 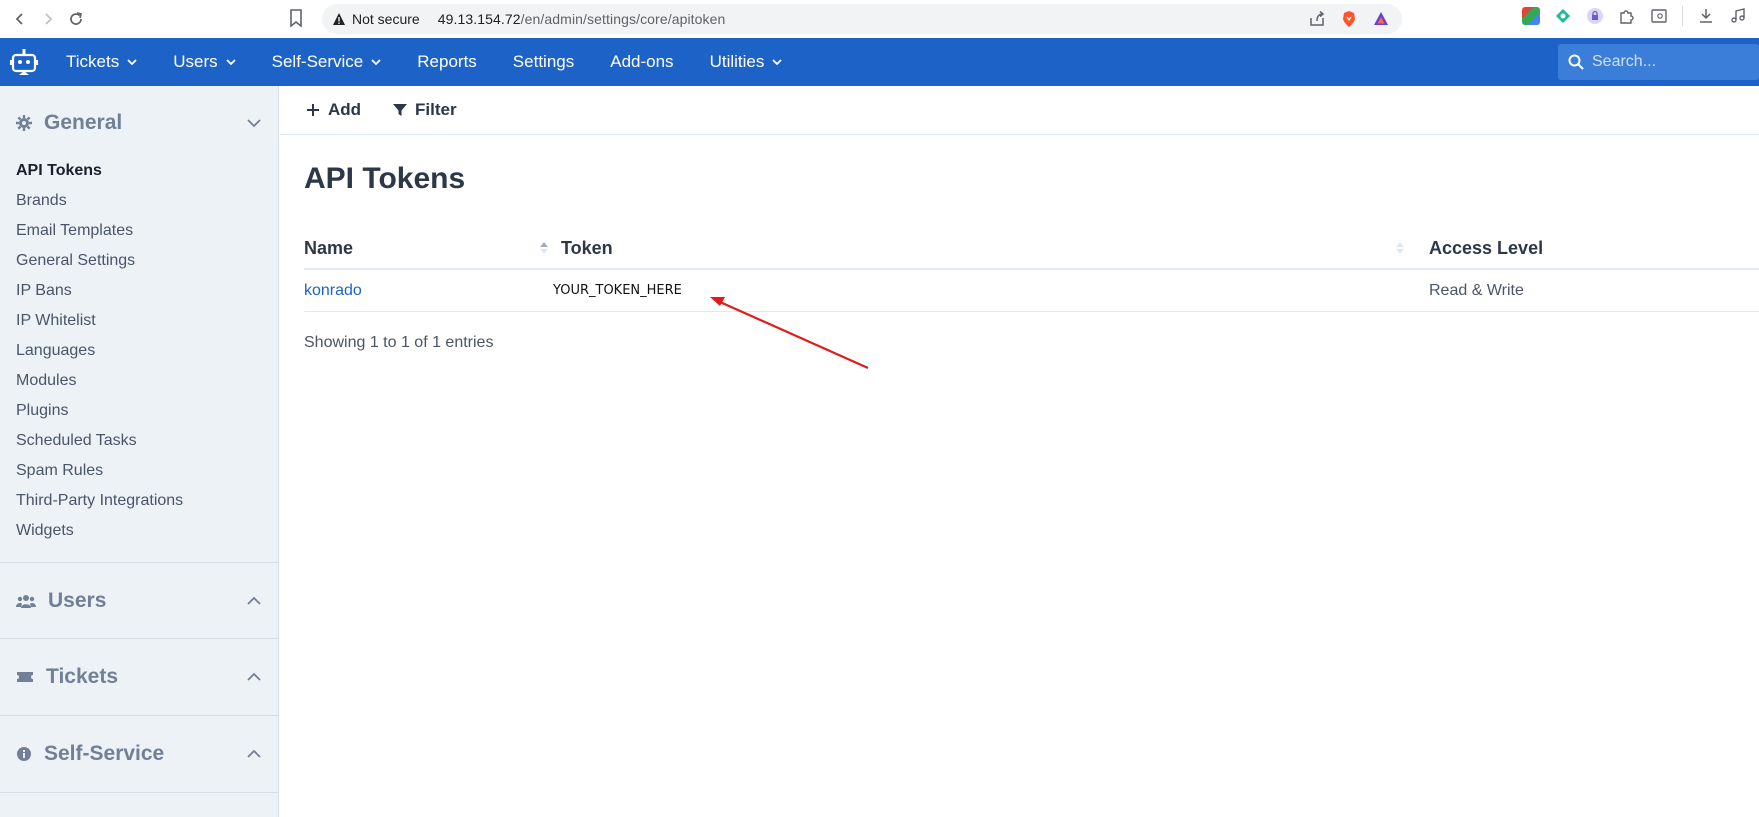 What do you see at coordinates (139, 231) in the screenshot?
I see `sidebar-item-email-templates: Email Templates` at bounding box center [139, 231].